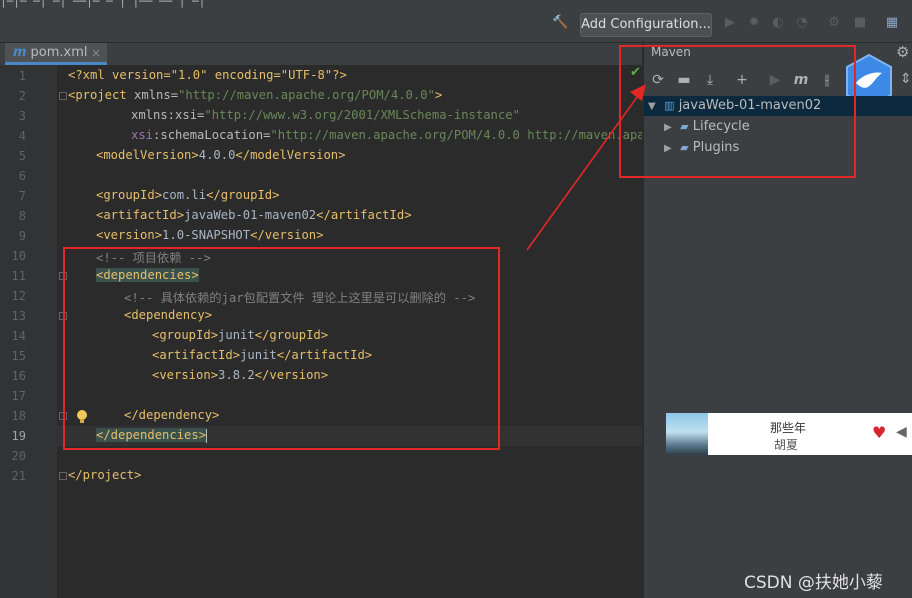  What do you see at coordinates (18, 356) in the screenshot?
I see `line-number: 15` at bounding box center [18, 356].